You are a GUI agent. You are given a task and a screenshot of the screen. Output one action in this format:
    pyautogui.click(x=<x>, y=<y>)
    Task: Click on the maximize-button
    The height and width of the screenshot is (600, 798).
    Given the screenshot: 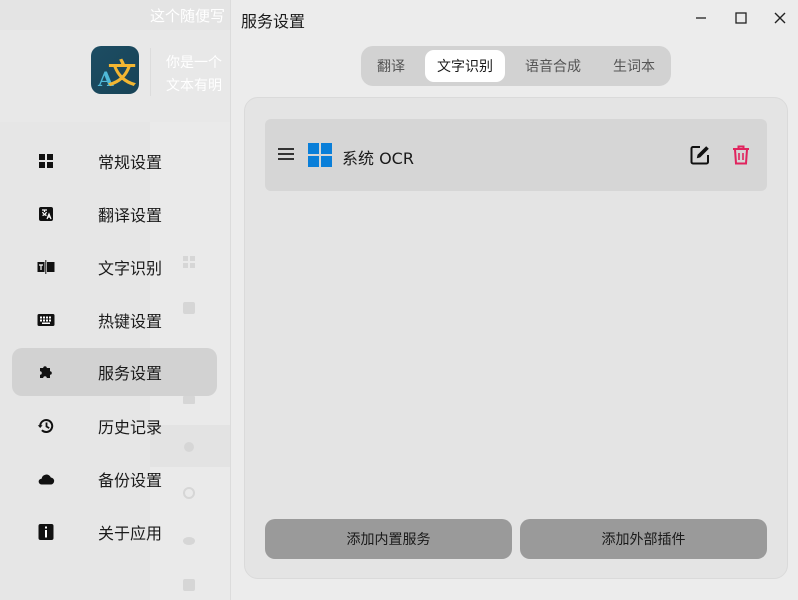 What is the action you would take?
    pyautogui.click(x=741, y=18)
    